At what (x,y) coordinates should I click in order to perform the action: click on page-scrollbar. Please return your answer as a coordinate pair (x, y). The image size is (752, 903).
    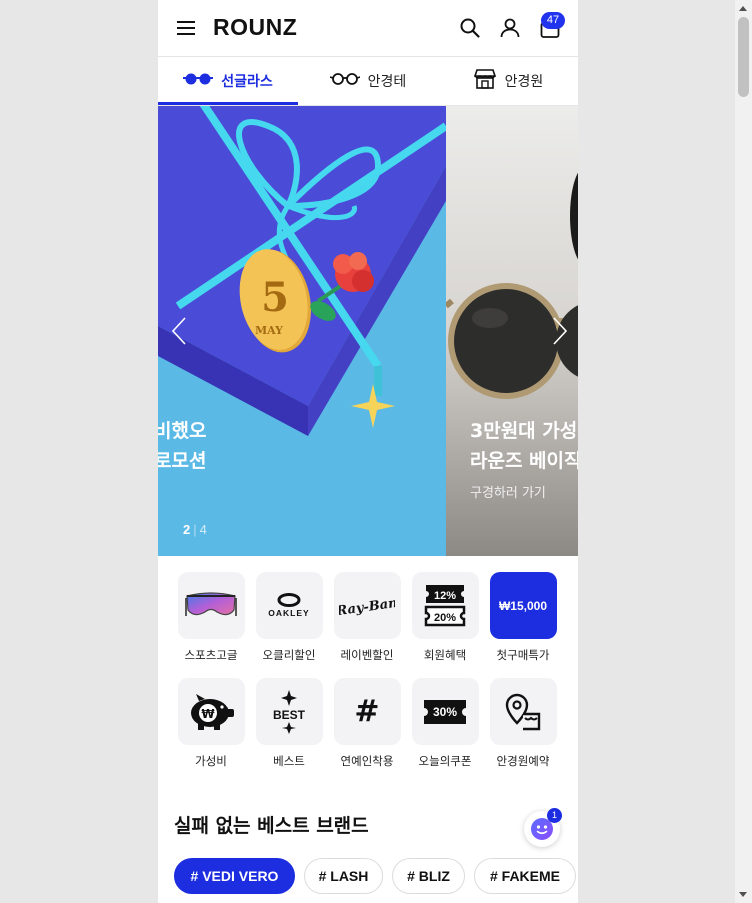
    Looking at the image, I should click on (743, 451).